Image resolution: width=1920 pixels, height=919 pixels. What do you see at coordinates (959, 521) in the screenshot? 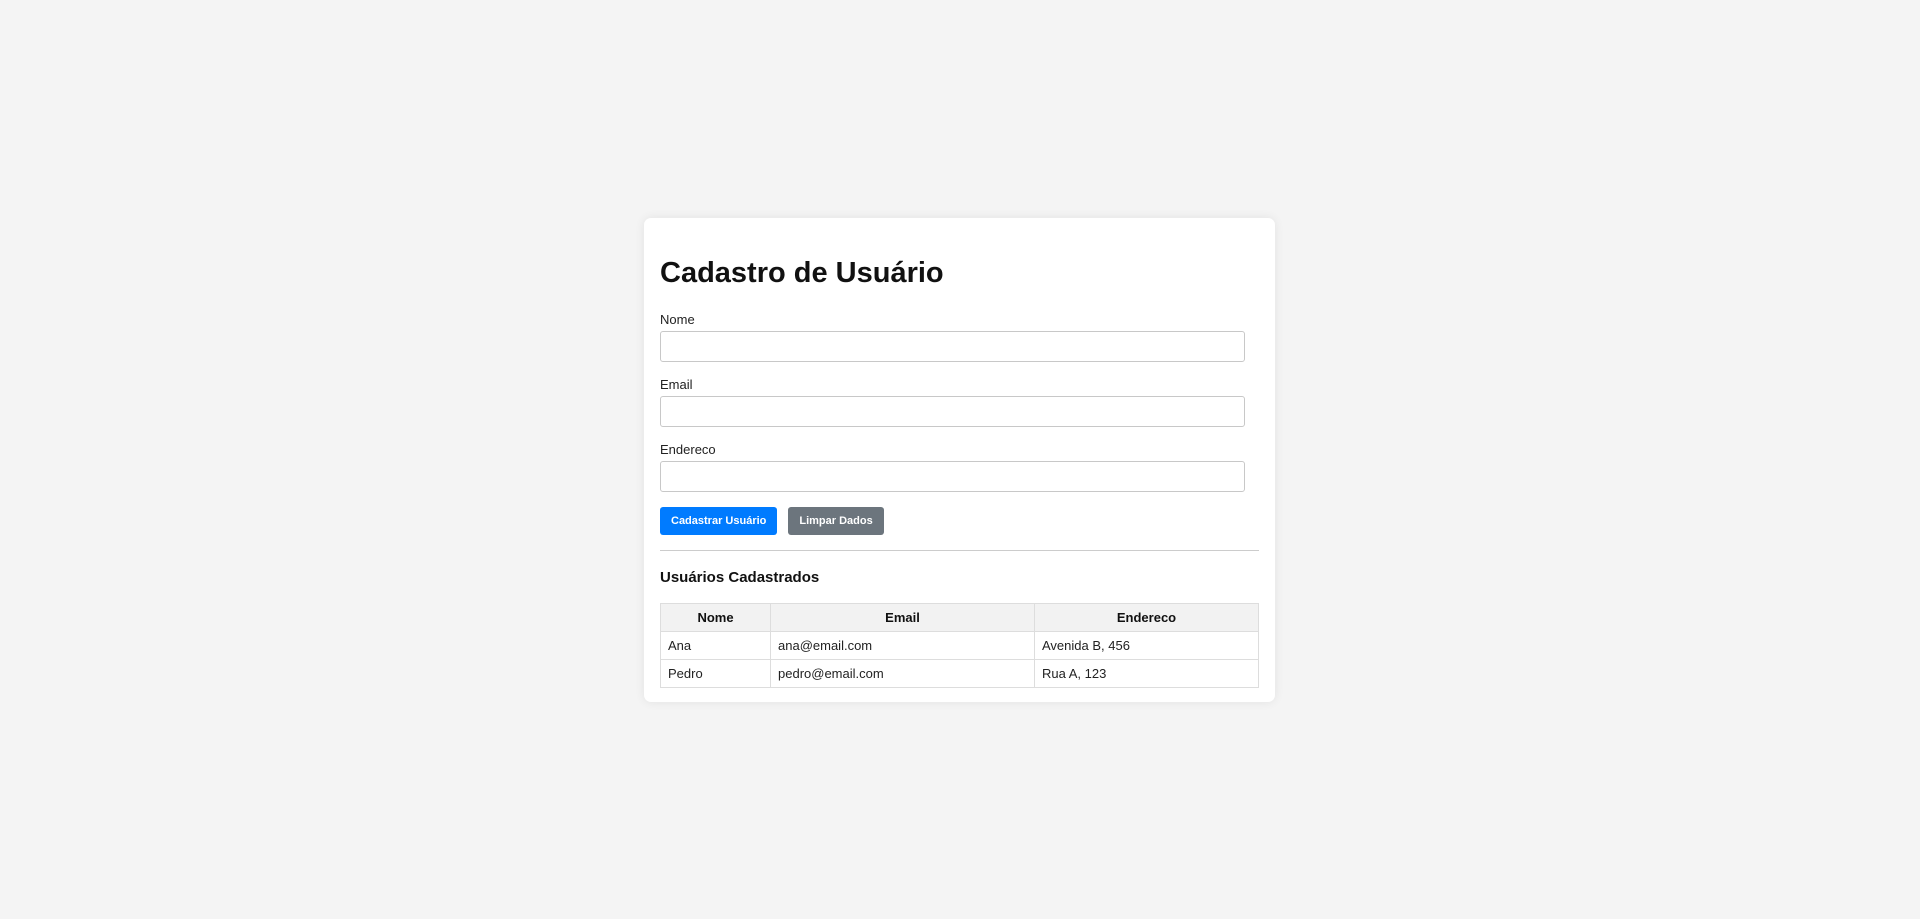
I see `form-actions: Cadastrar Usuário Limpar Dados` at bounding box center [959, 521].